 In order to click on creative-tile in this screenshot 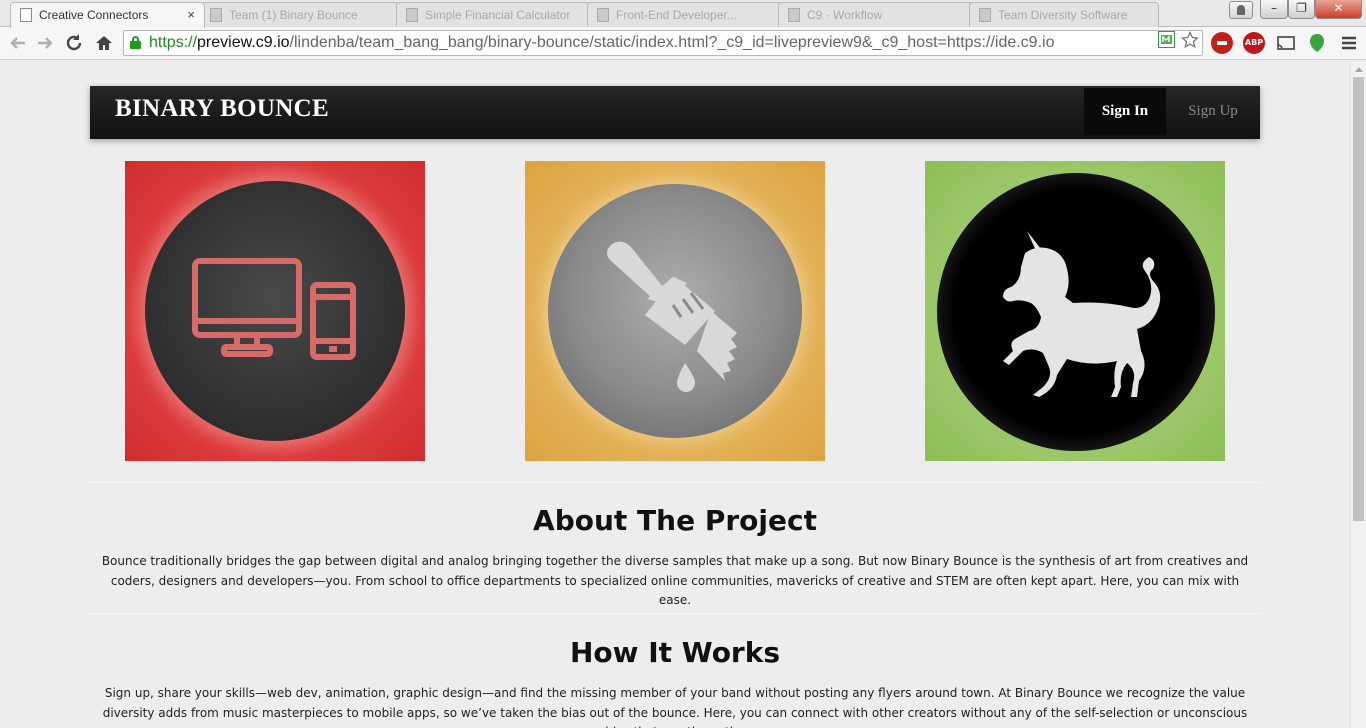, I will do `click(1075, 311)`.